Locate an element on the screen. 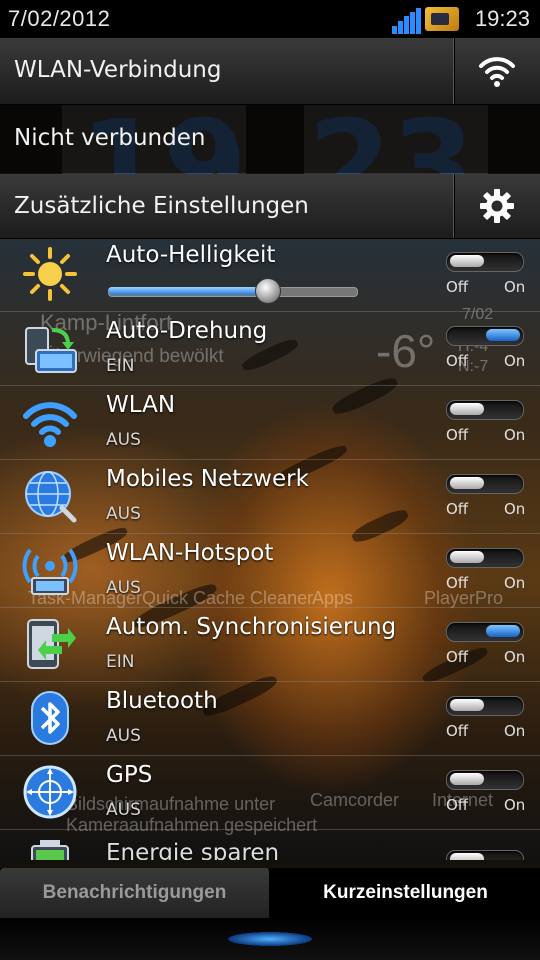 Image resolution: width=540 pixels, height=960 pixels. row-title: Autom. Synchronisierung is located at coordinates (251, 627).